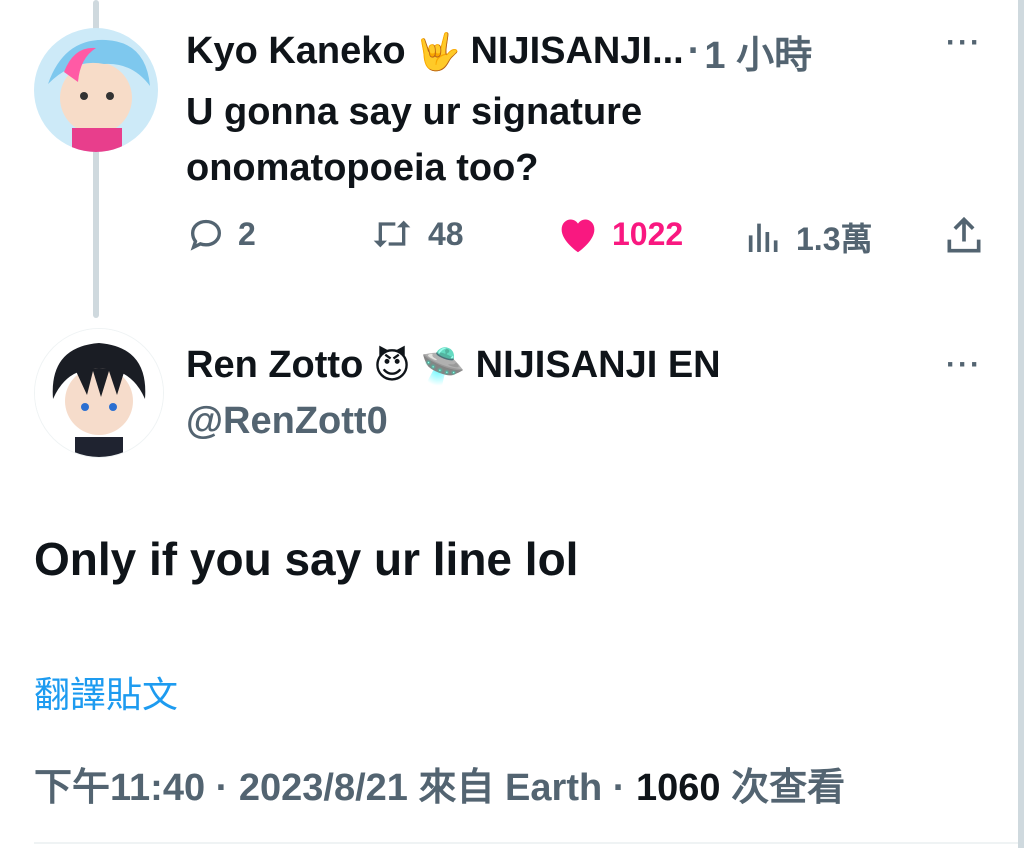 The height and width of the screenshot is (848, 1024). I want to click on reply-author-line: Kyo Kaneko 🤟 NIJISANJI... · 1 小時, so click(499, 51).